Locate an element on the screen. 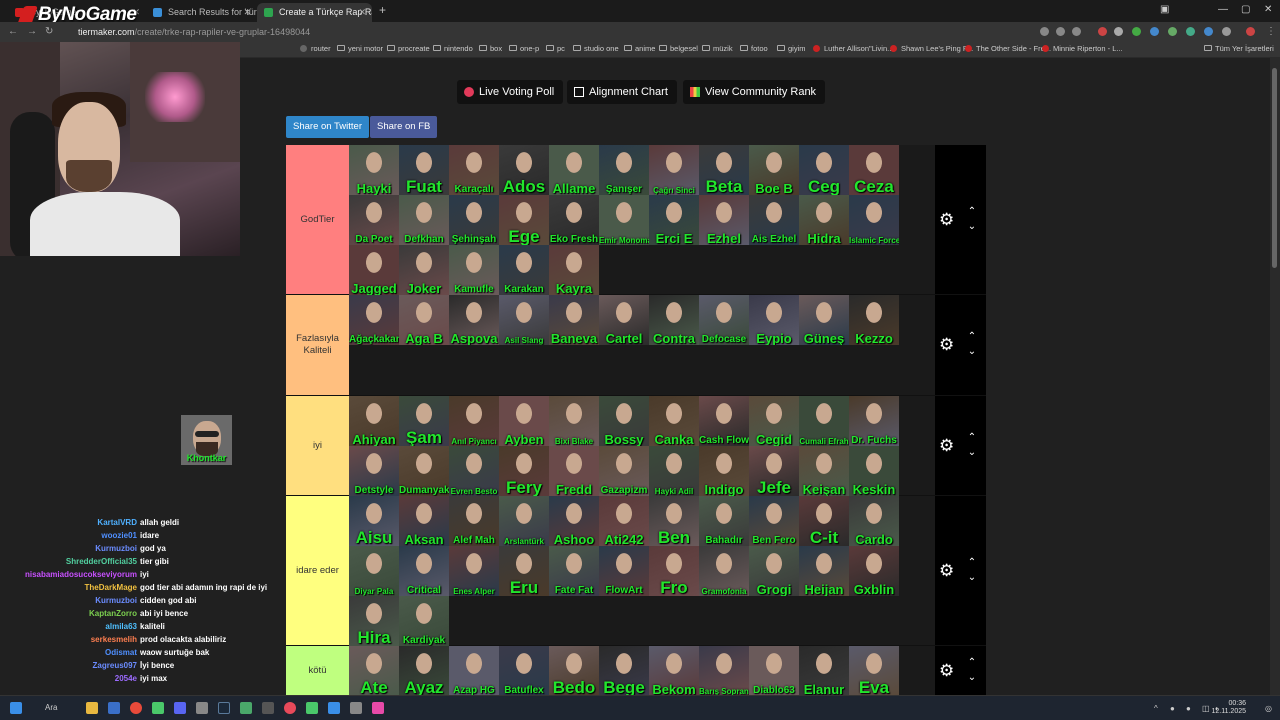 The image size is (1280, 720). scrollbar-thumb is located at coordinates (1274, 168).